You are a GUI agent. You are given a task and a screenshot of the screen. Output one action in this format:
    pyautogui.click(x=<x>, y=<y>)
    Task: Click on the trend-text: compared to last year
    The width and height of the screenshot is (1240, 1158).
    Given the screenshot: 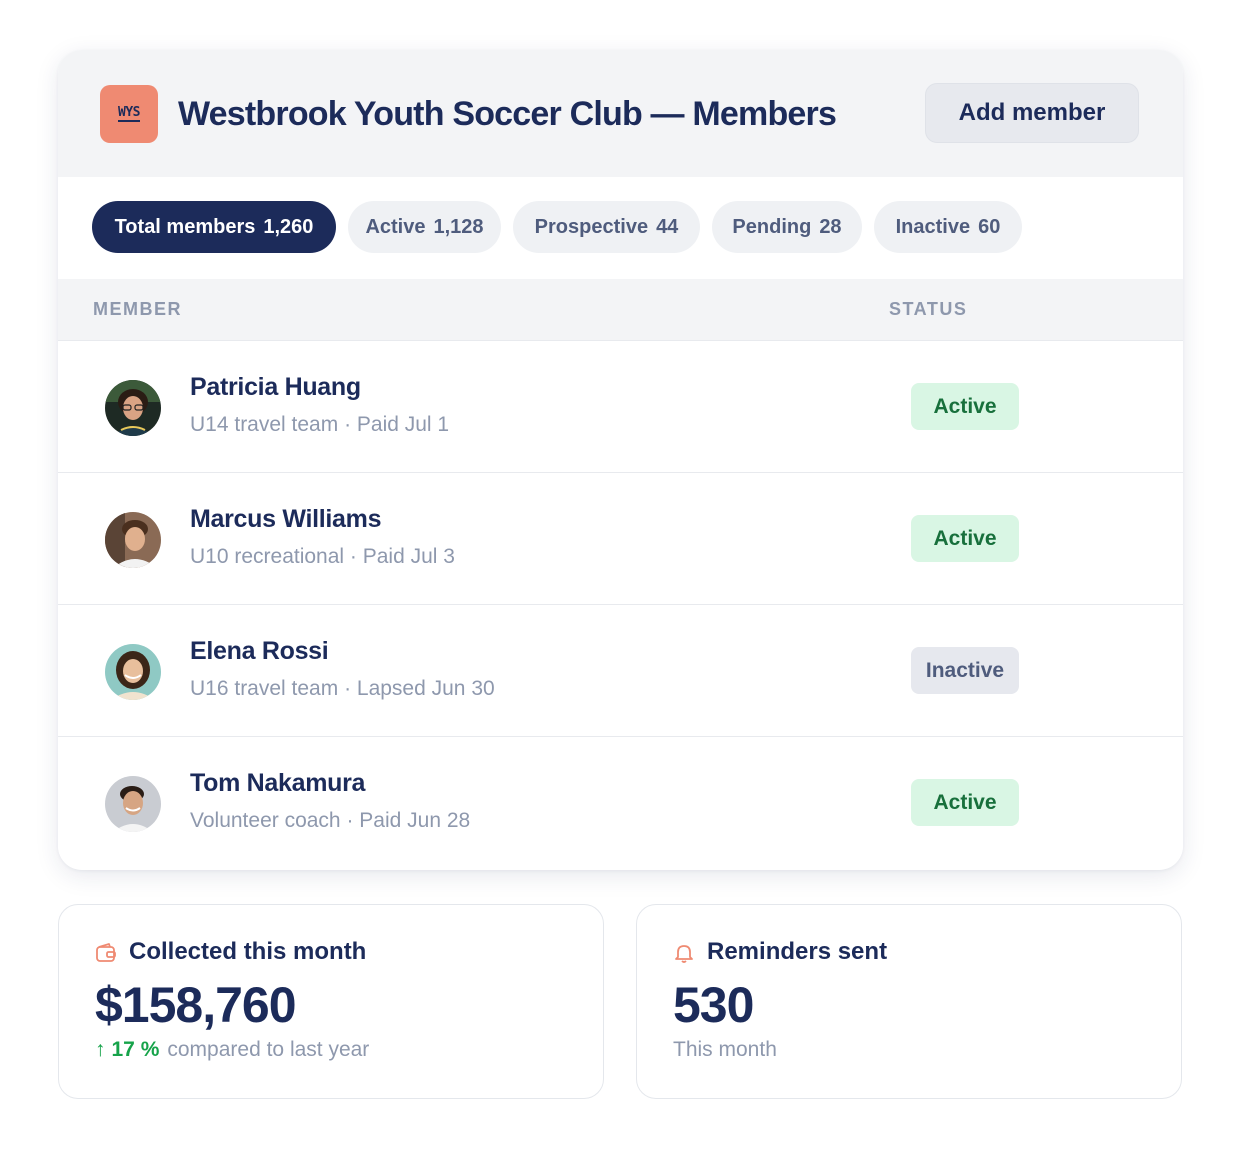 What is the action you would take?
    pyautogui.click(x=268, y=1049)
    